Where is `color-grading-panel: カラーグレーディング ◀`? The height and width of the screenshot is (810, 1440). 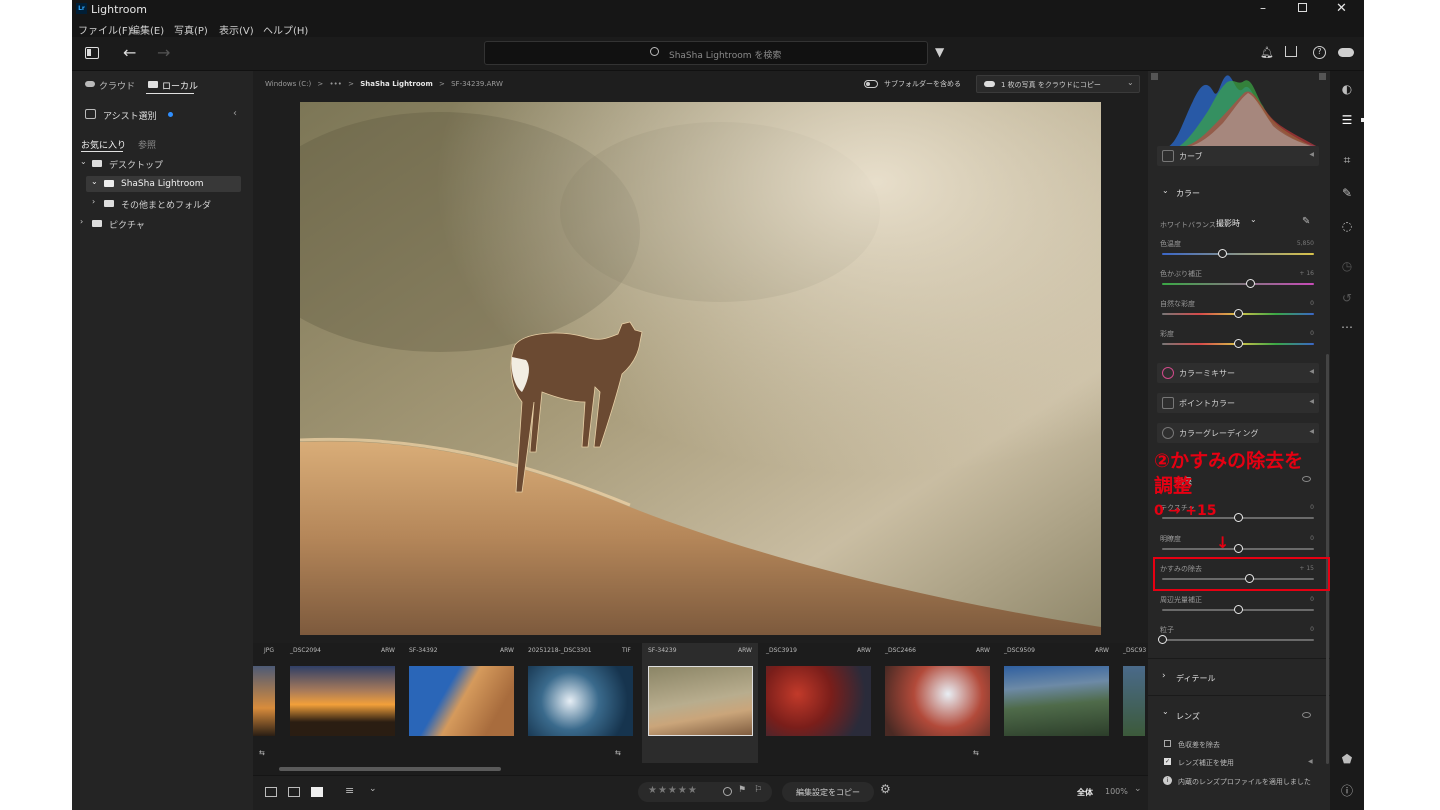 color-grading-panel: カラーグレーディング ◀ is located at coordinates (1238, 433).